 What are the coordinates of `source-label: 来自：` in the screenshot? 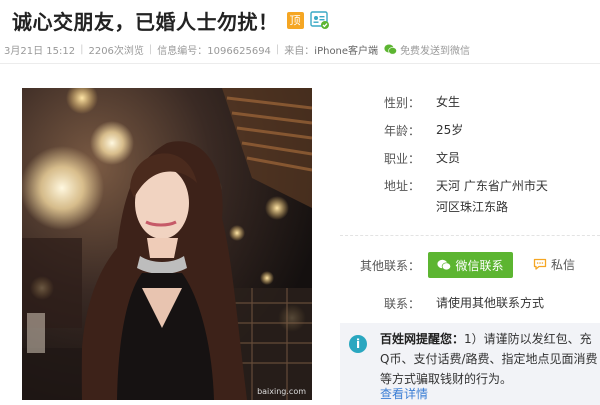 It's located at (299, 51).